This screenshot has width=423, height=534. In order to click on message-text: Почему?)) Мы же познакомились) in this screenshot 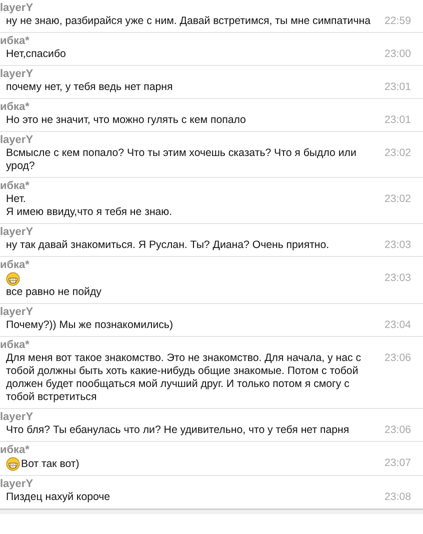, I will do `click(89, 325)`.